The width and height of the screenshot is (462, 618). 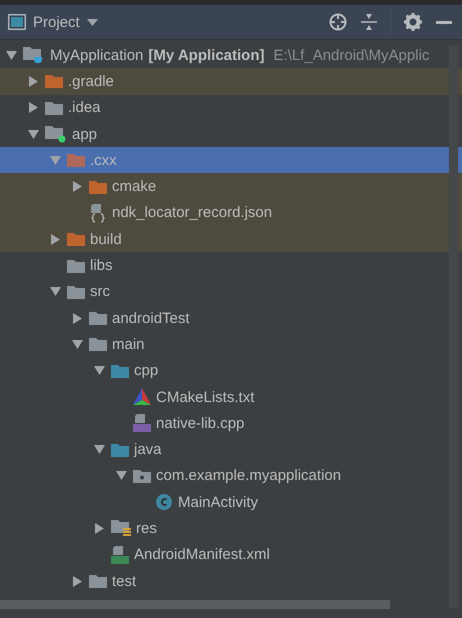 What do you see at coordinates (17, 22) in the screenshot?
I see `window-icon` at bounding box center [17, 22].